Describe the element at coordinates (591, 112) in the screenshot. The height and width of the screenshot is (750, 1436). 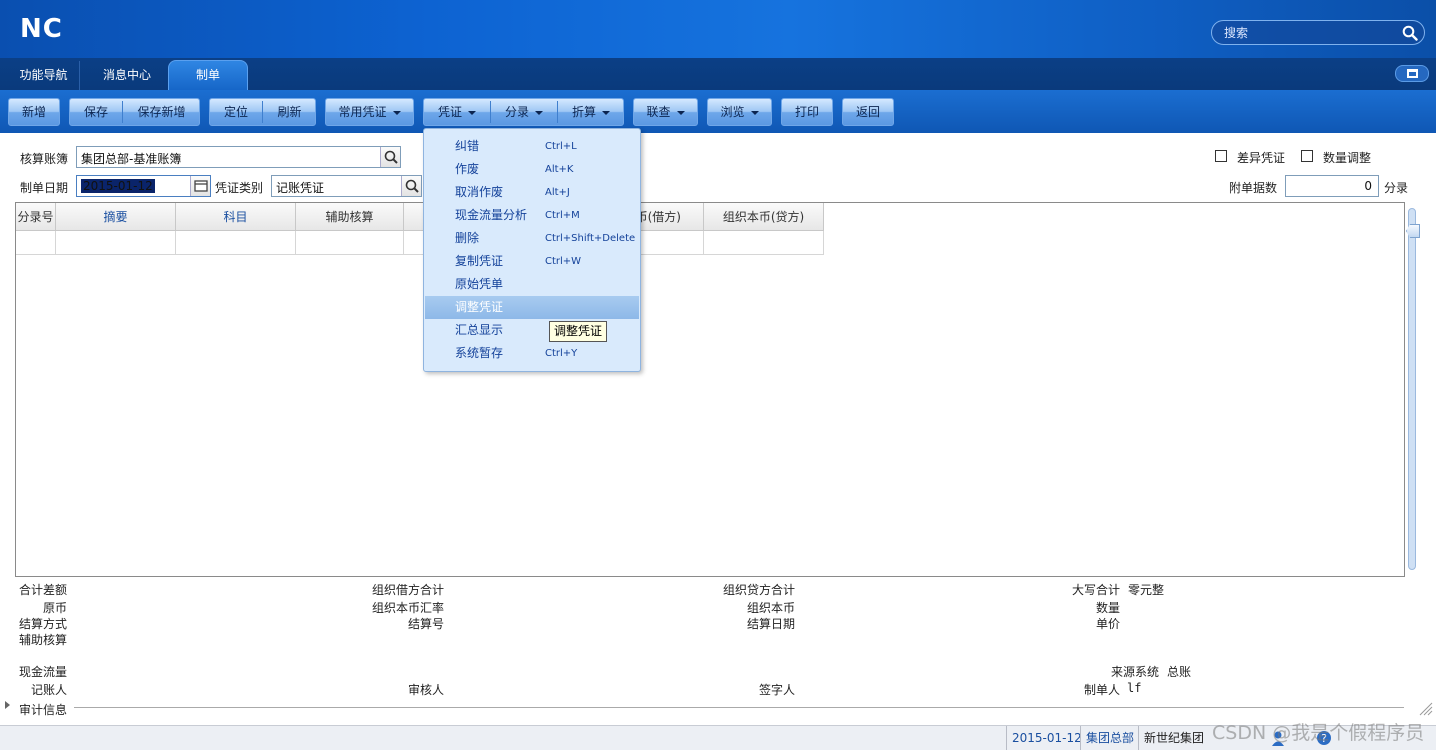
I see `convert-dropdown: 折算` at that location.